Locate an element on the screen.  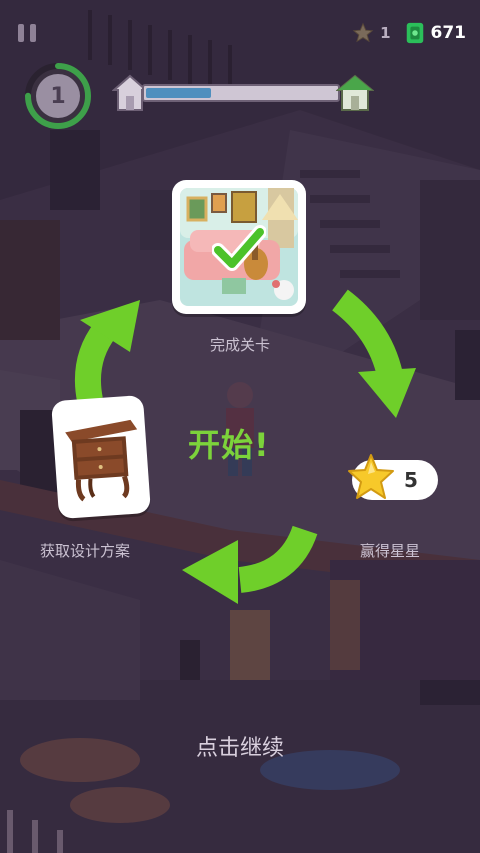
complete-level-card is located at coordinates (239, 247).